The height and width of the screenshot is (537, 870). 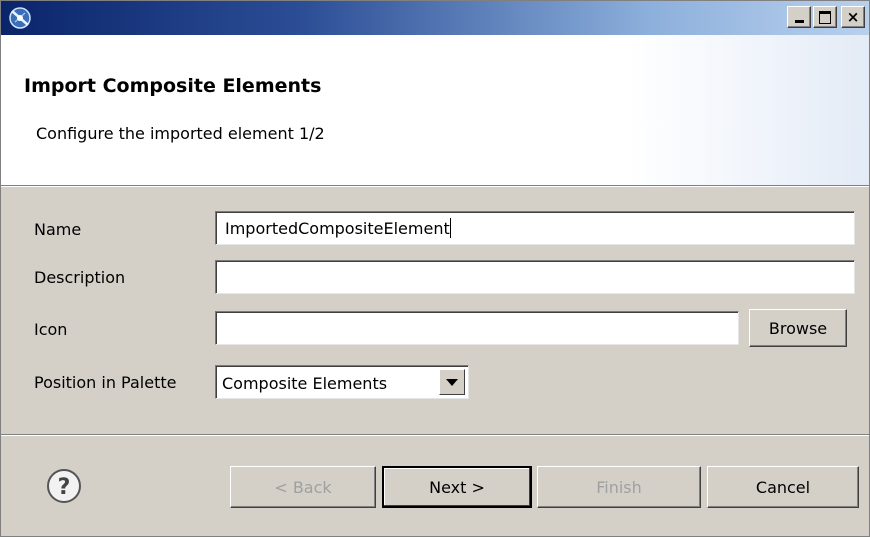 I want to click on close-icon: ×, so click(x=853, y=16).